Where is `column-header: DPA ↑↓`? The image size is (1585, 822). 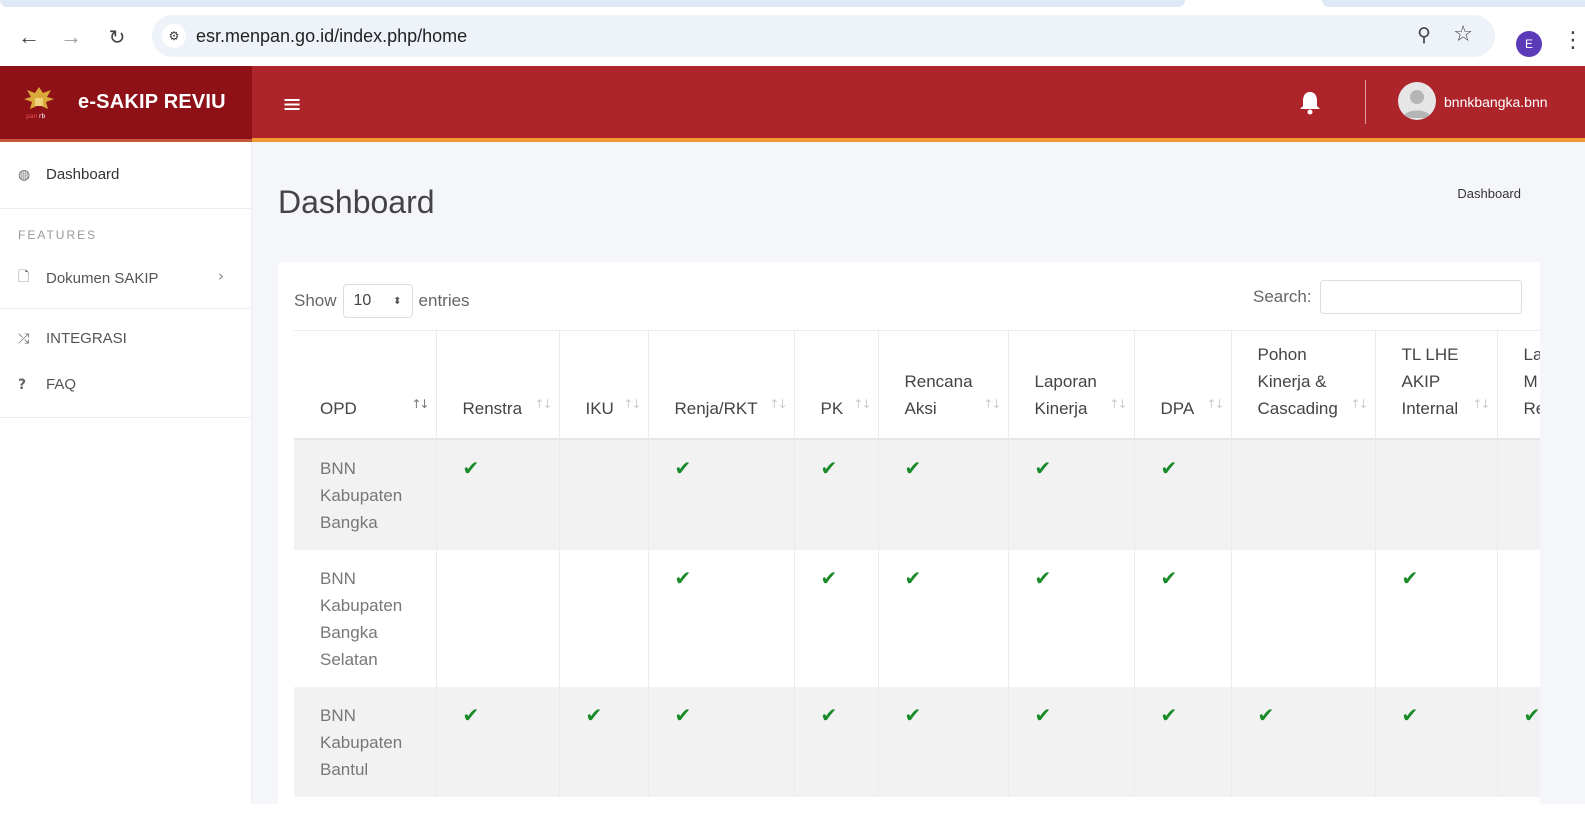 column-header: DPA ↑↓ is located at coordinates (1183, 385).